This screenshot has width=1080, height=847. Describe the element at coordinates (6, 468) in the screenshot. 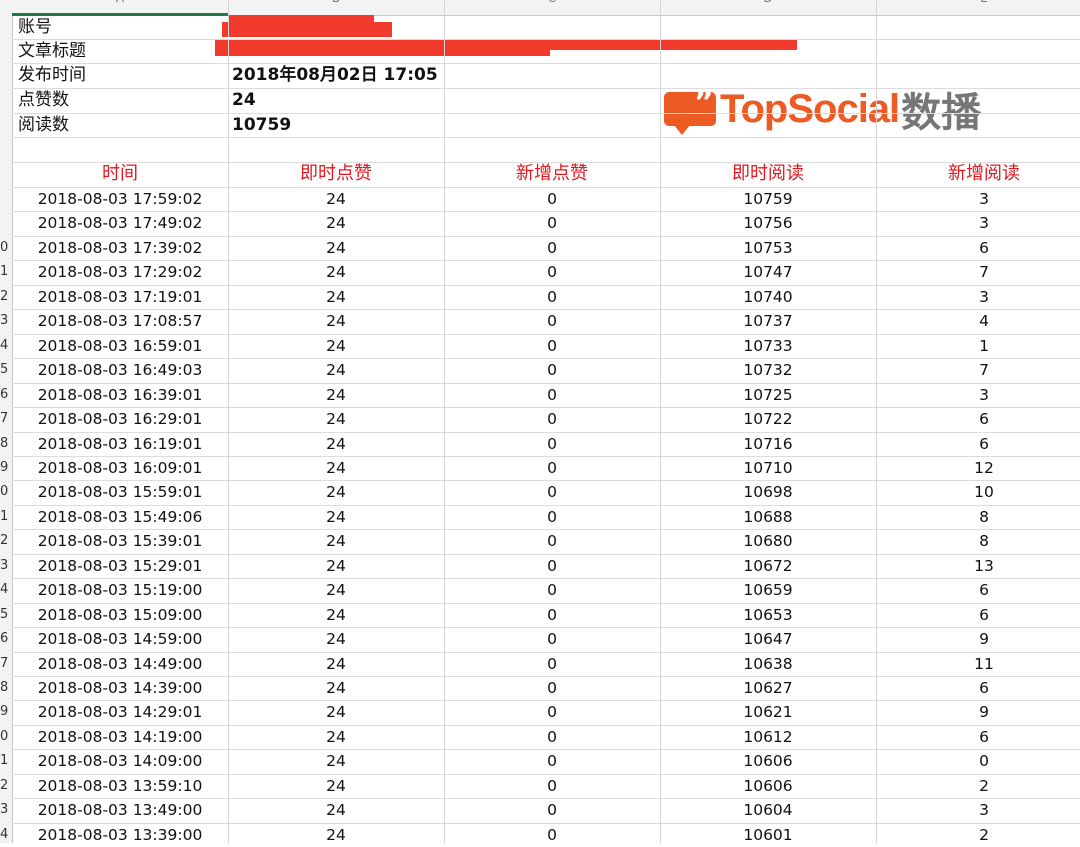

I see `row-number: 9` at that location.